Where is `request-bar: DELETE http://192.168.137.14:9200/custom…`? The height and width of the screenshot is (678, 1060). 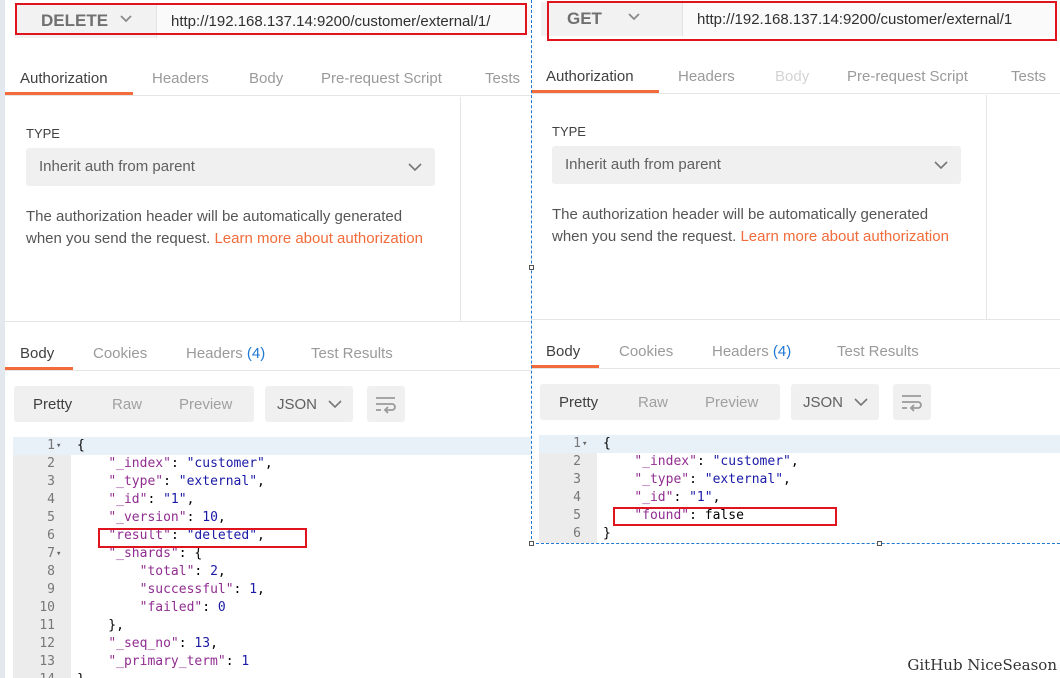 request-bar: DELETE http://192.168.137.14:9200/custom… is located at coordinates (273, 21).